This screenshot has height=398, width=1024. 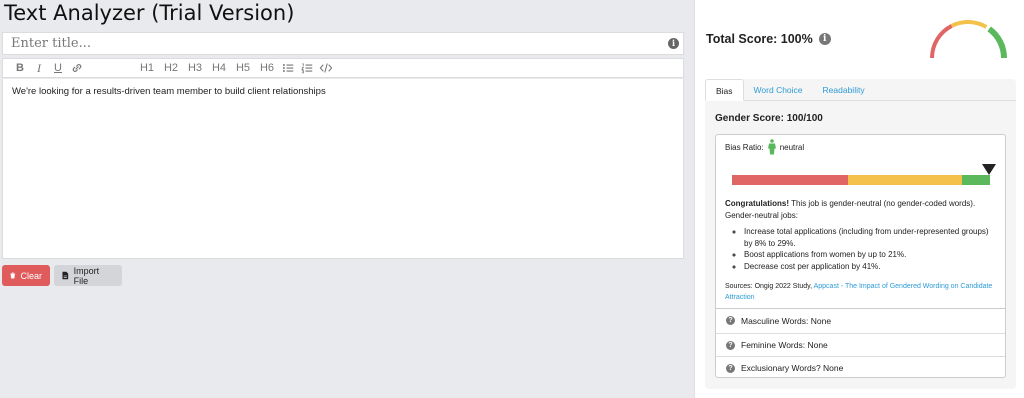 I want to click on heading-2-button: H2, so click(x=171, y=68).